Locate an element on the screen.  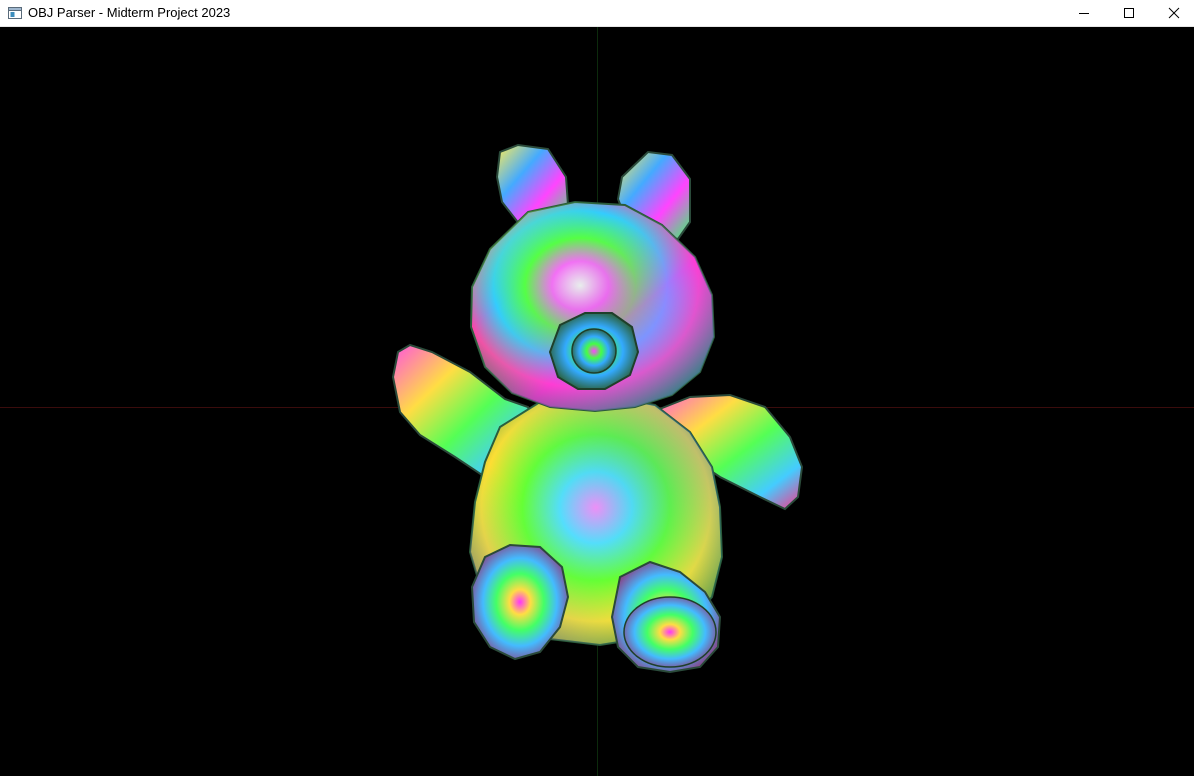
title-bar: OBJ Parser - Midterm Project 2023 is located at coordinates (597, 13).